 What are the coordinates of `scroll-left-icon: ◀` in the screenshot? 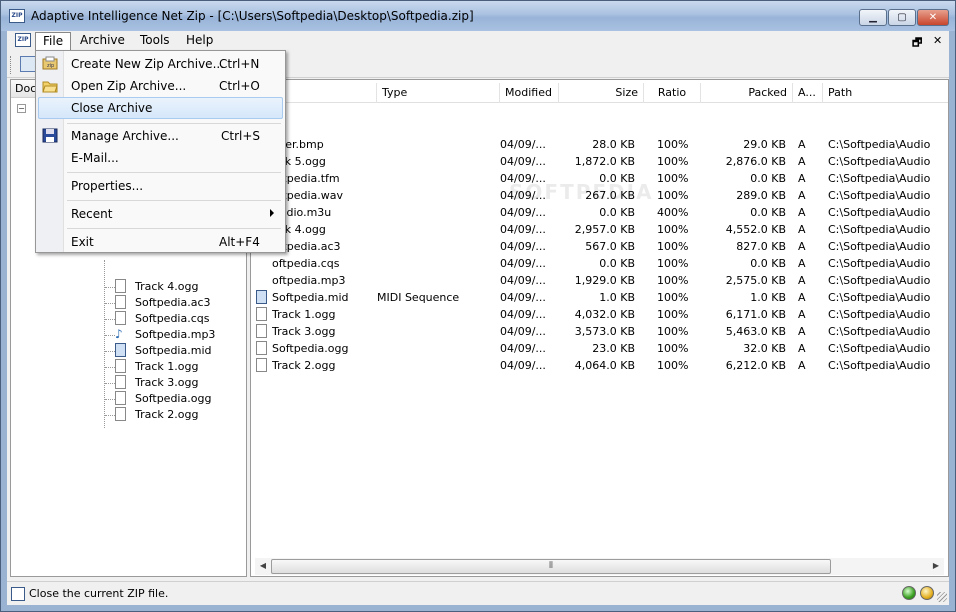 It's located at (263, 566).